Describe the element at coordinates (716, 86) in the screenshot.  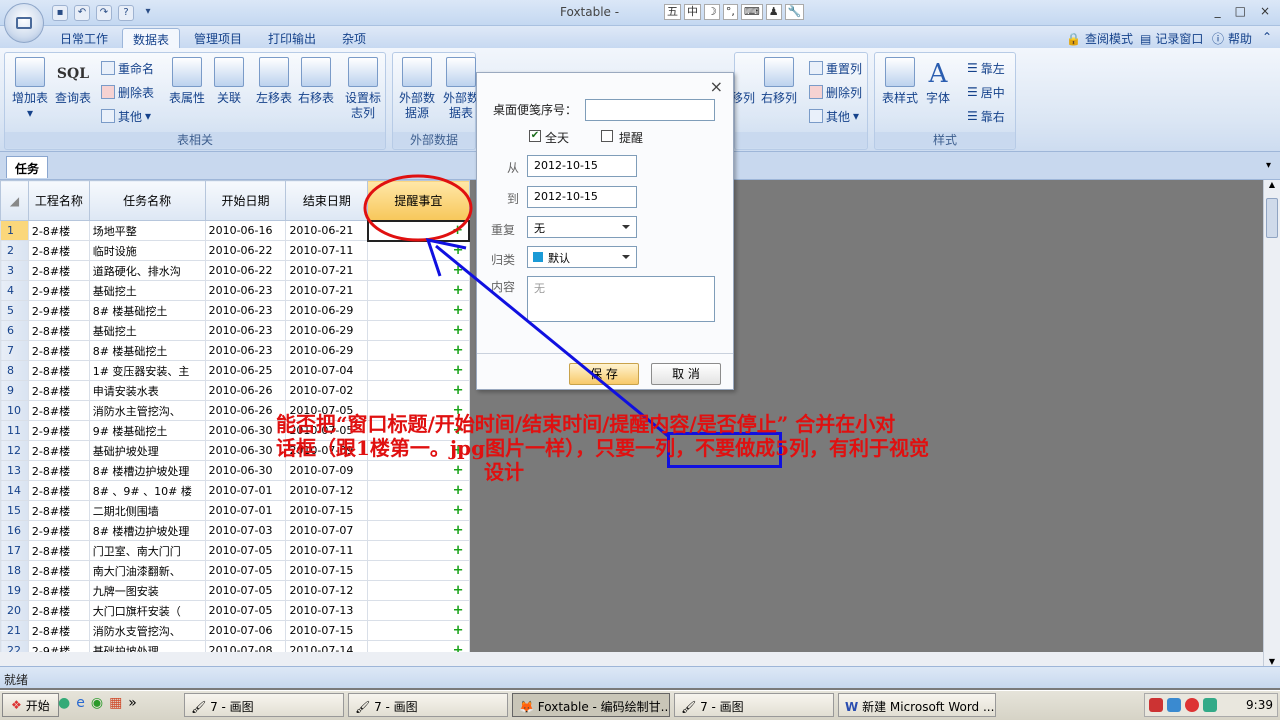
I see `close-icon: ×` at that location.